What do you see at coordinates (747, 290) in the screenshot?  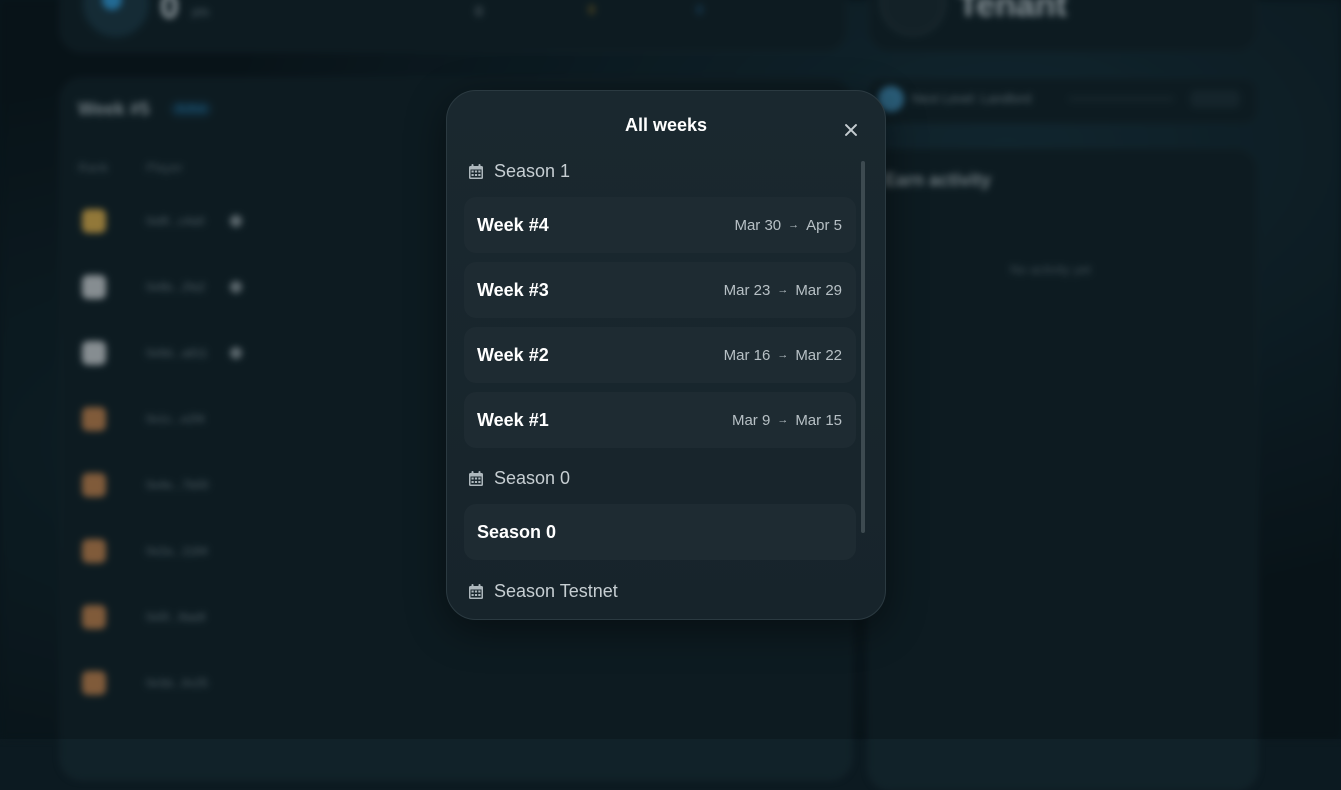 I see `week-start: Mar 23` at bounding box center [747, 290].